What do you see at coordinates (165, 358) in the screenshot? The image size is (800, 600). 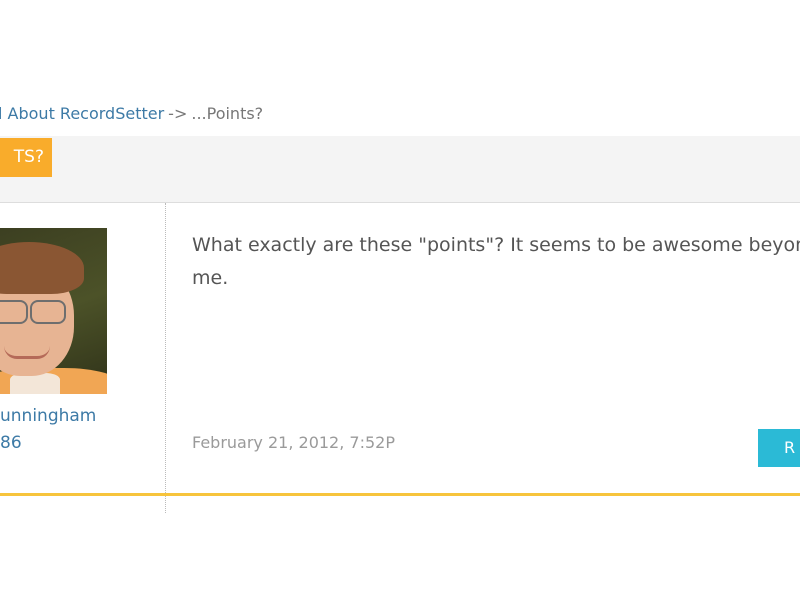 I see `post-column-divider` at bounding box center [165, 358].